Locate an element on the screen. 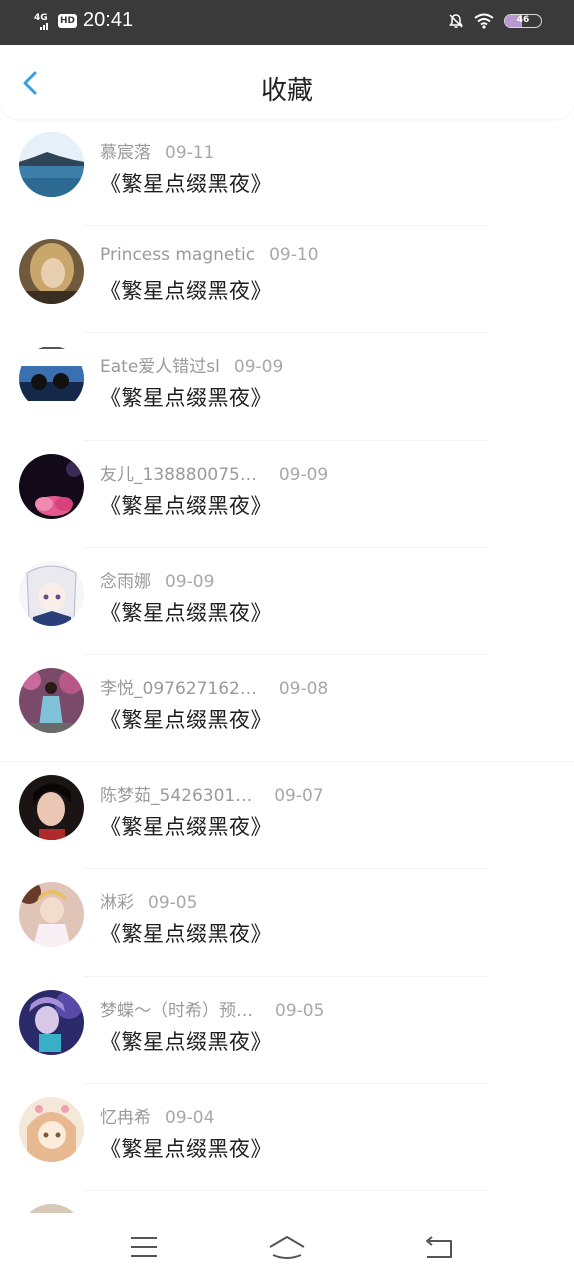 The image size is (574, 1280). date: 09-11 is located at coordinates (190, 153).